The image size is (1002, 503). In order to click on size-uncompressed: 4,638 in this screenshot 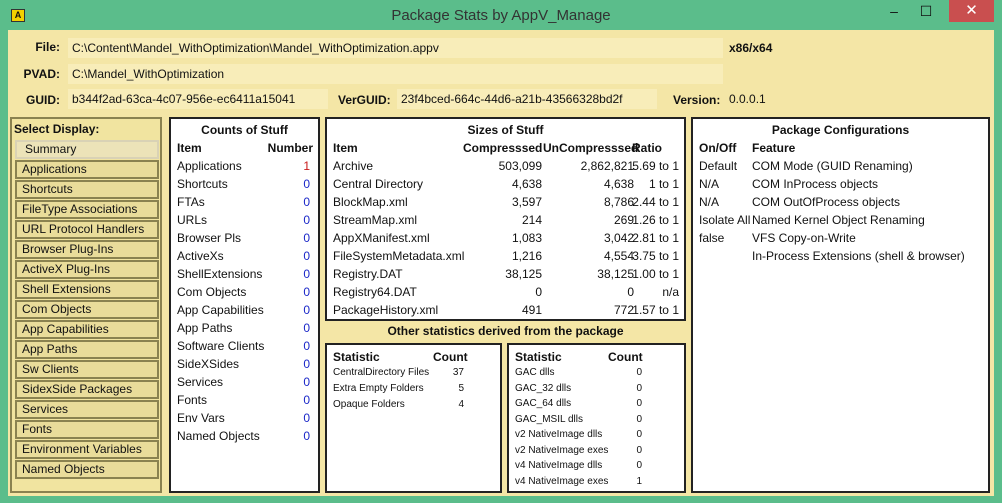, I will do `click(618, 184)`.